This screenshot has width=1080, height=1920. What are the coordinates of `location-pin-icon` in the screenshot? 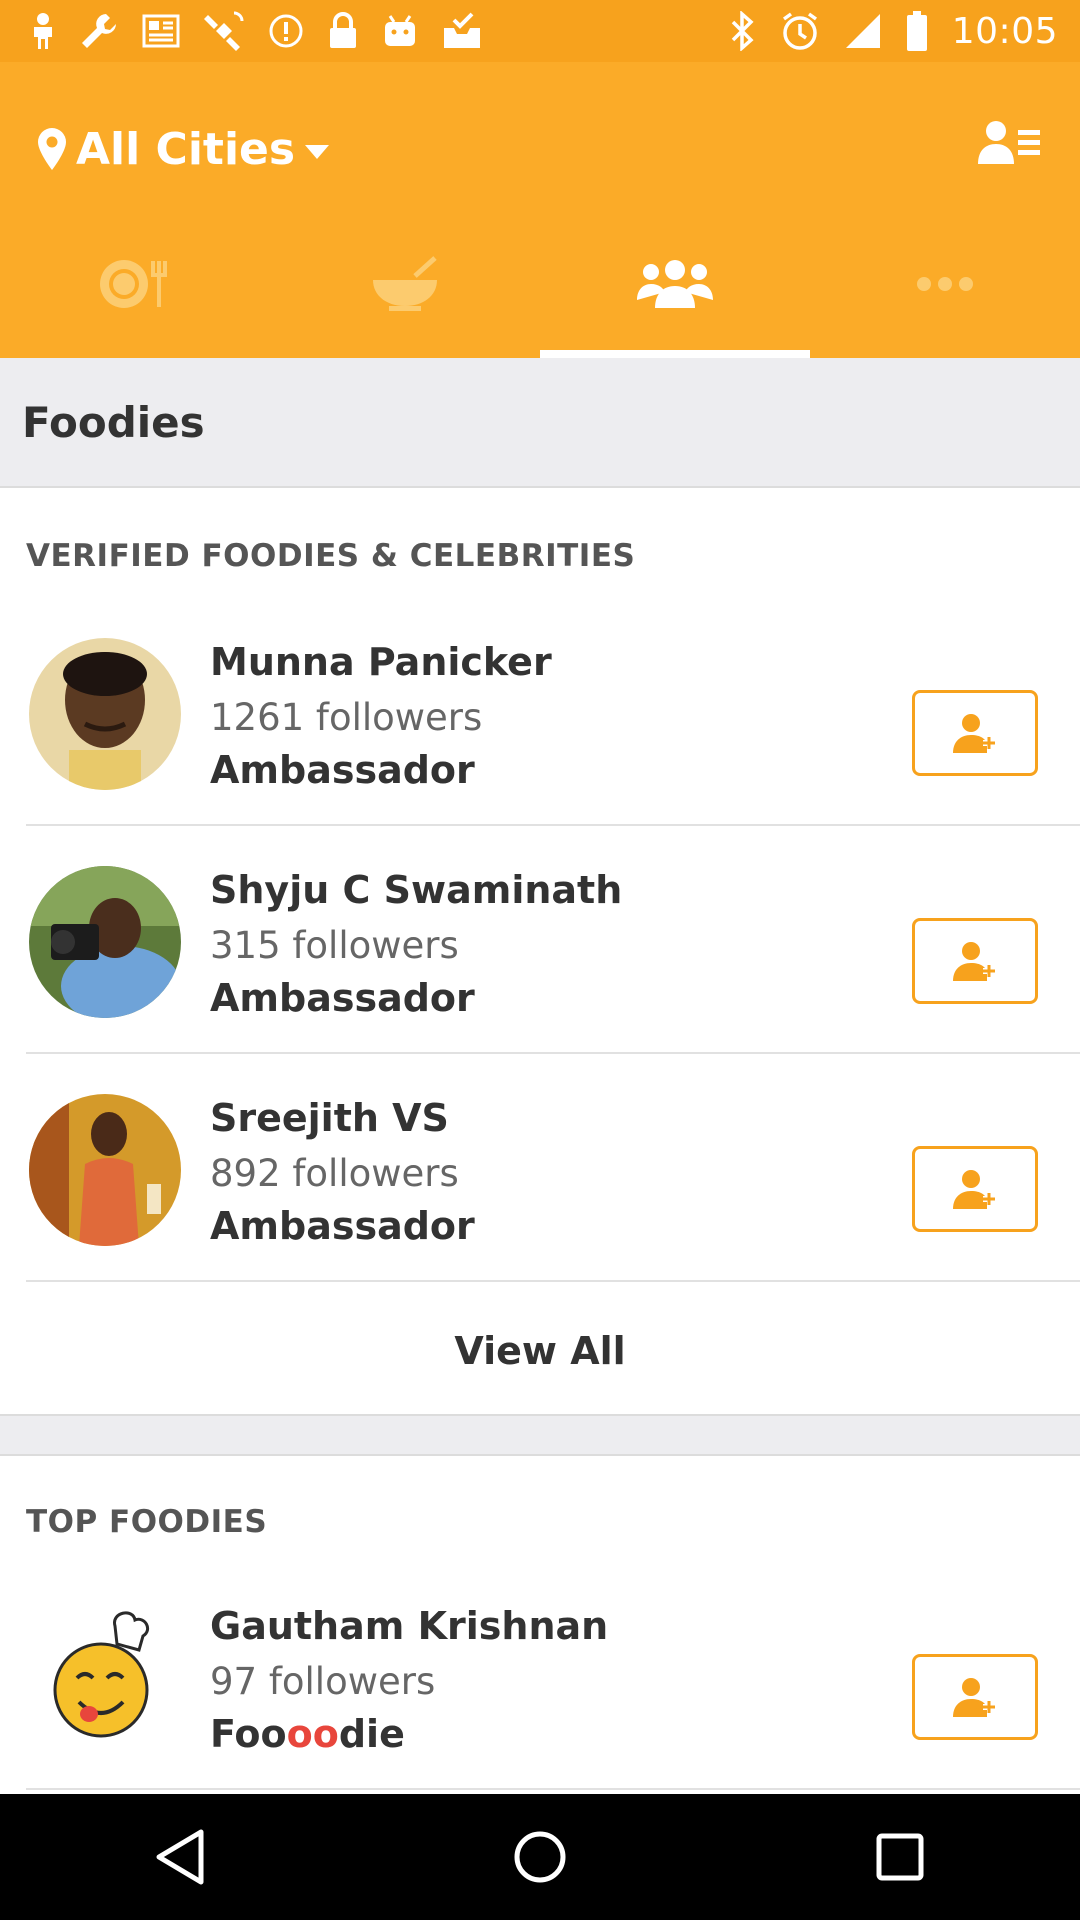 It's located at (52, 149).